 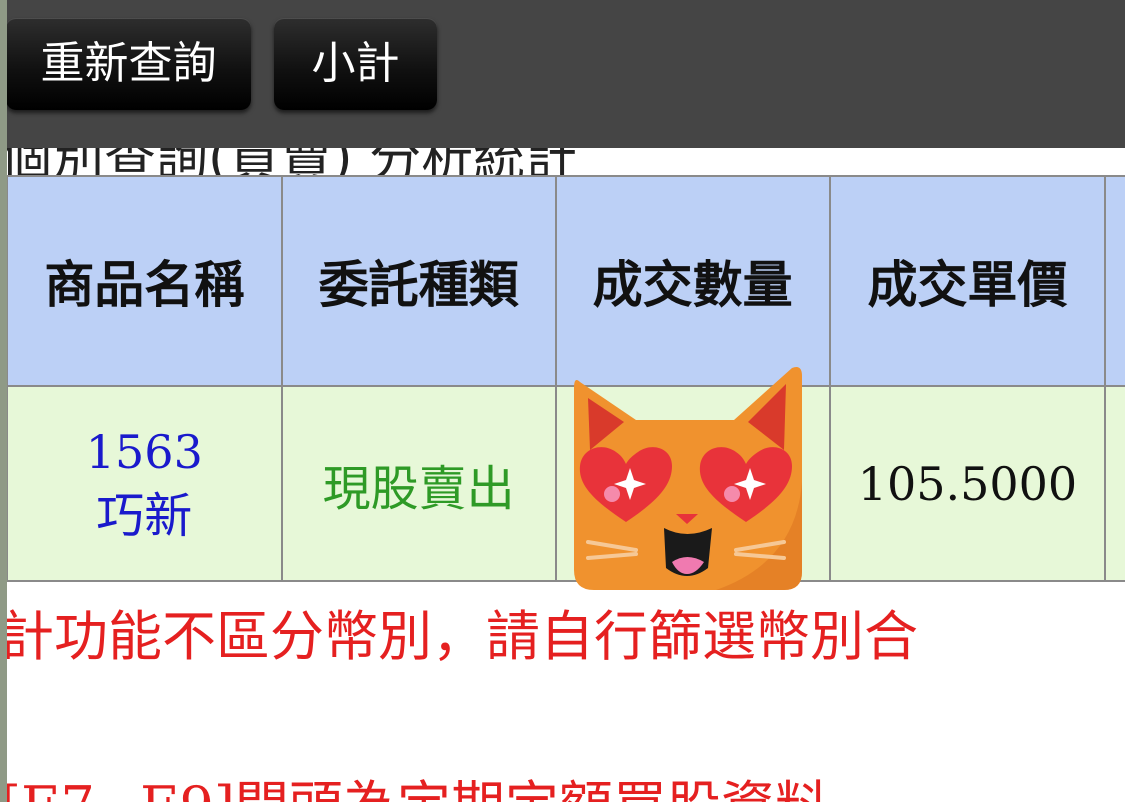 I want to click on header-product-name: 商品名稱, so click(x=144, y=281).